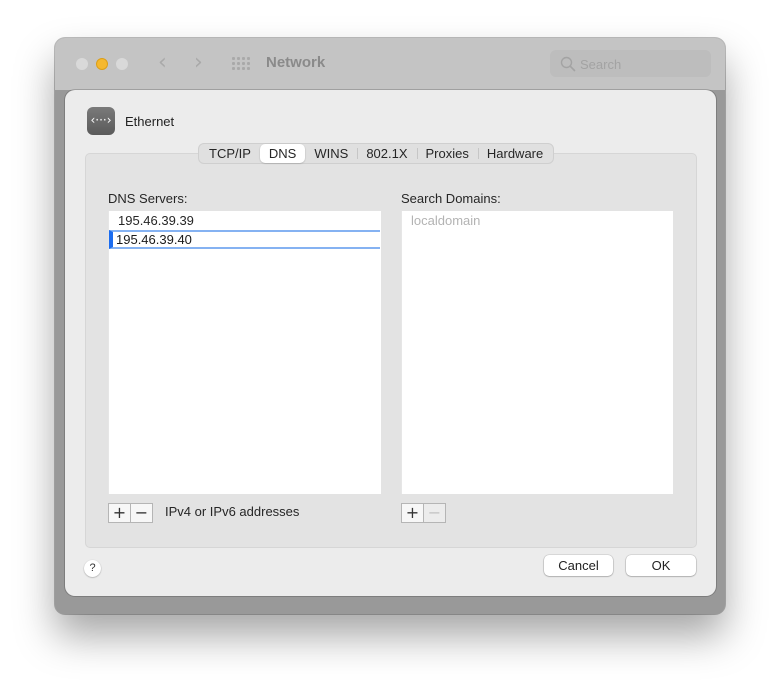  What do you see at coordinates (92, 568) in the screenshot?
I see `help-button: ?` at bounding box center [92, 568].